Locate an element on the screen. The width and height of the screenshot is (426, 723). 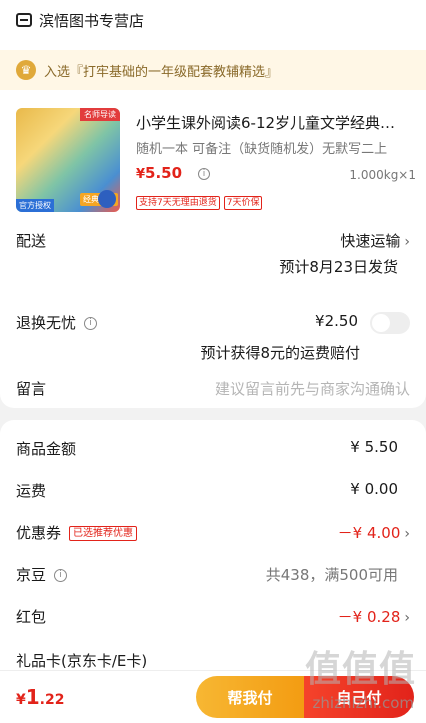
thumb-tag: 官方授权 is located at coordinates (35, 205).